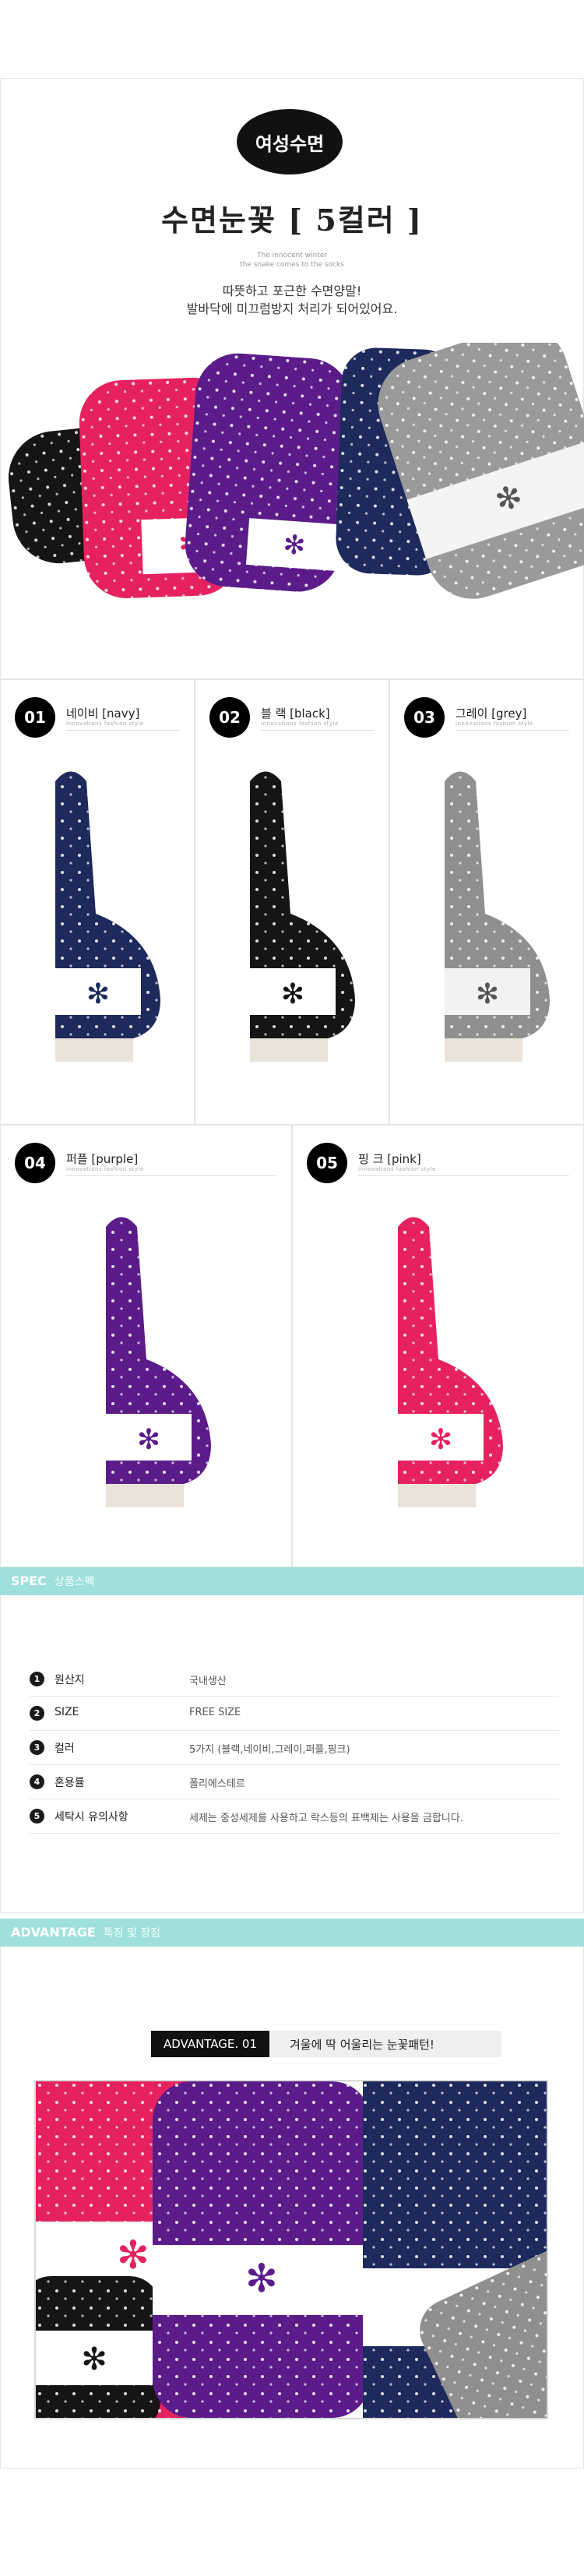 This screenshot has height=2576, width=584. What do you see at coordinates (70, 1783) in the screenshot?
I see `spec-label: 혼용률` at bounding box center [70, 1783].